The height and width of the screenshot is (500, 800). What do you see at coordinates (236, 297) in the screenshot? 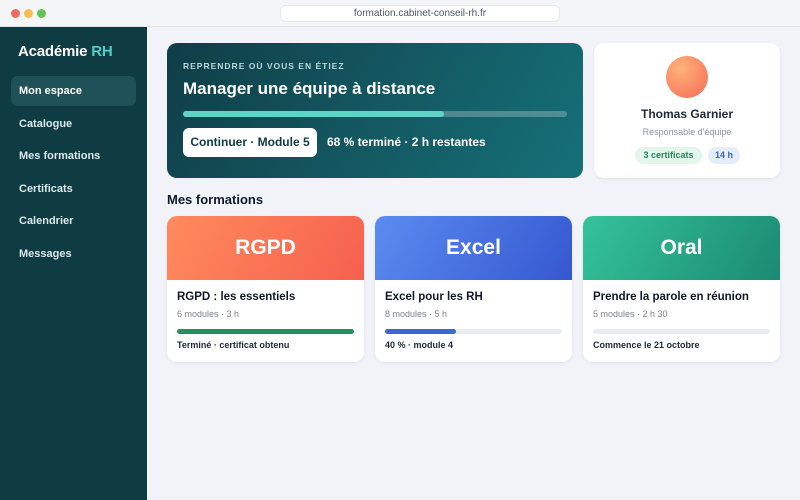
I see `course-title: RGPD : les essentiels` at bounding box center [236, 297].